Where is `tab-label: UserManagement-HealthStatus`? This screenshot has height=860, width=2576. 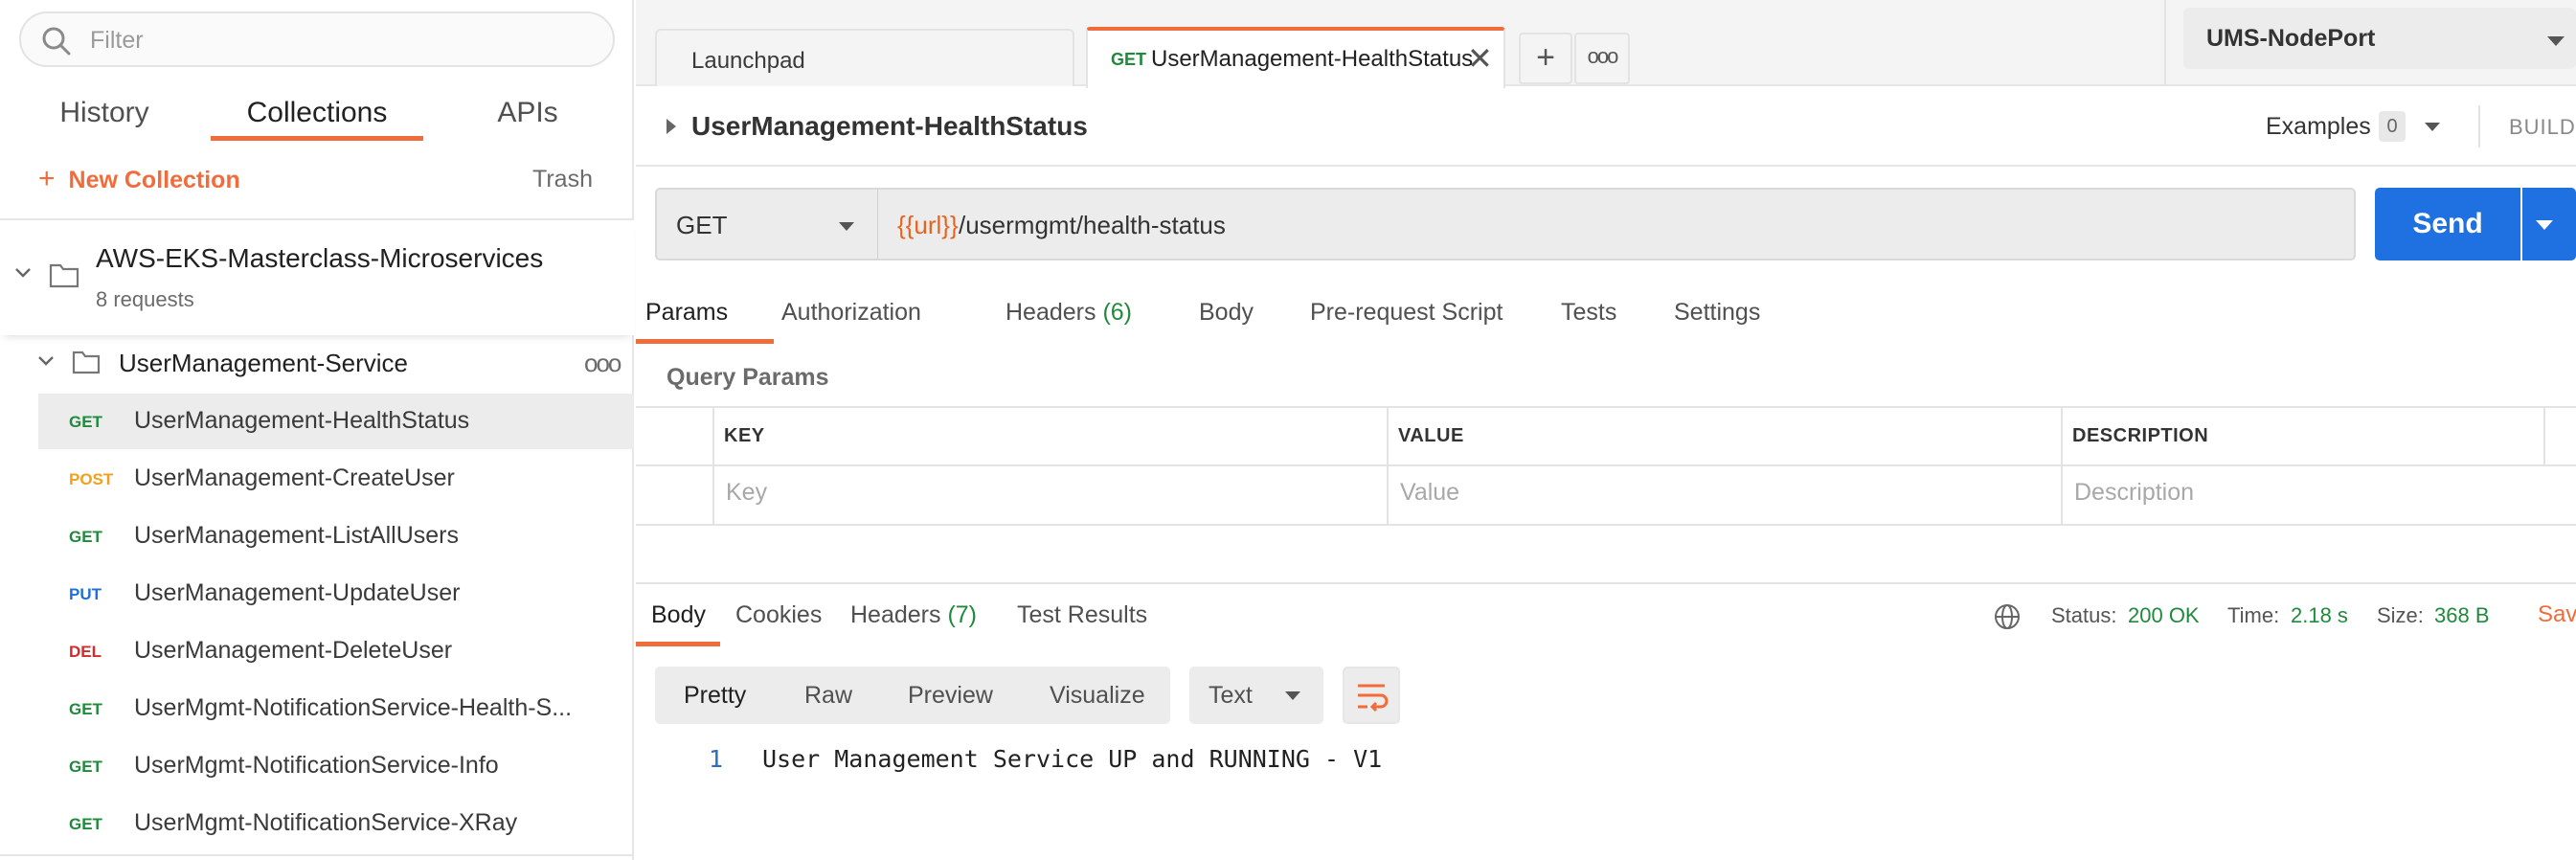
tab-label: UserManagement-HealthStatus is located at coordinates (1312, 59).